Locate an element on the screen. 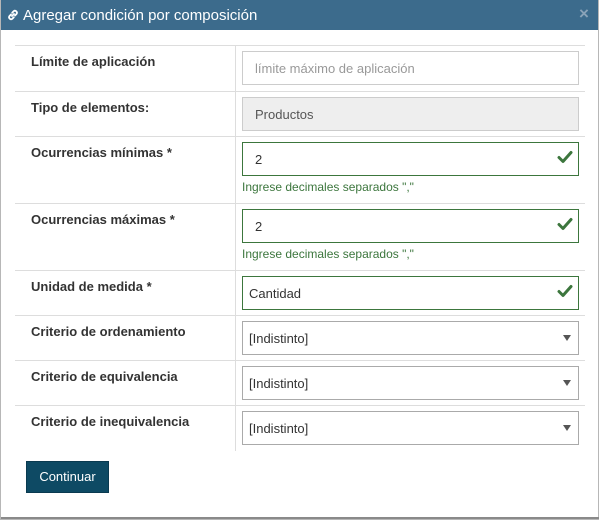  limite-aplicacion-input: límite máximo de aplicación is located at coordinates (410, 68).